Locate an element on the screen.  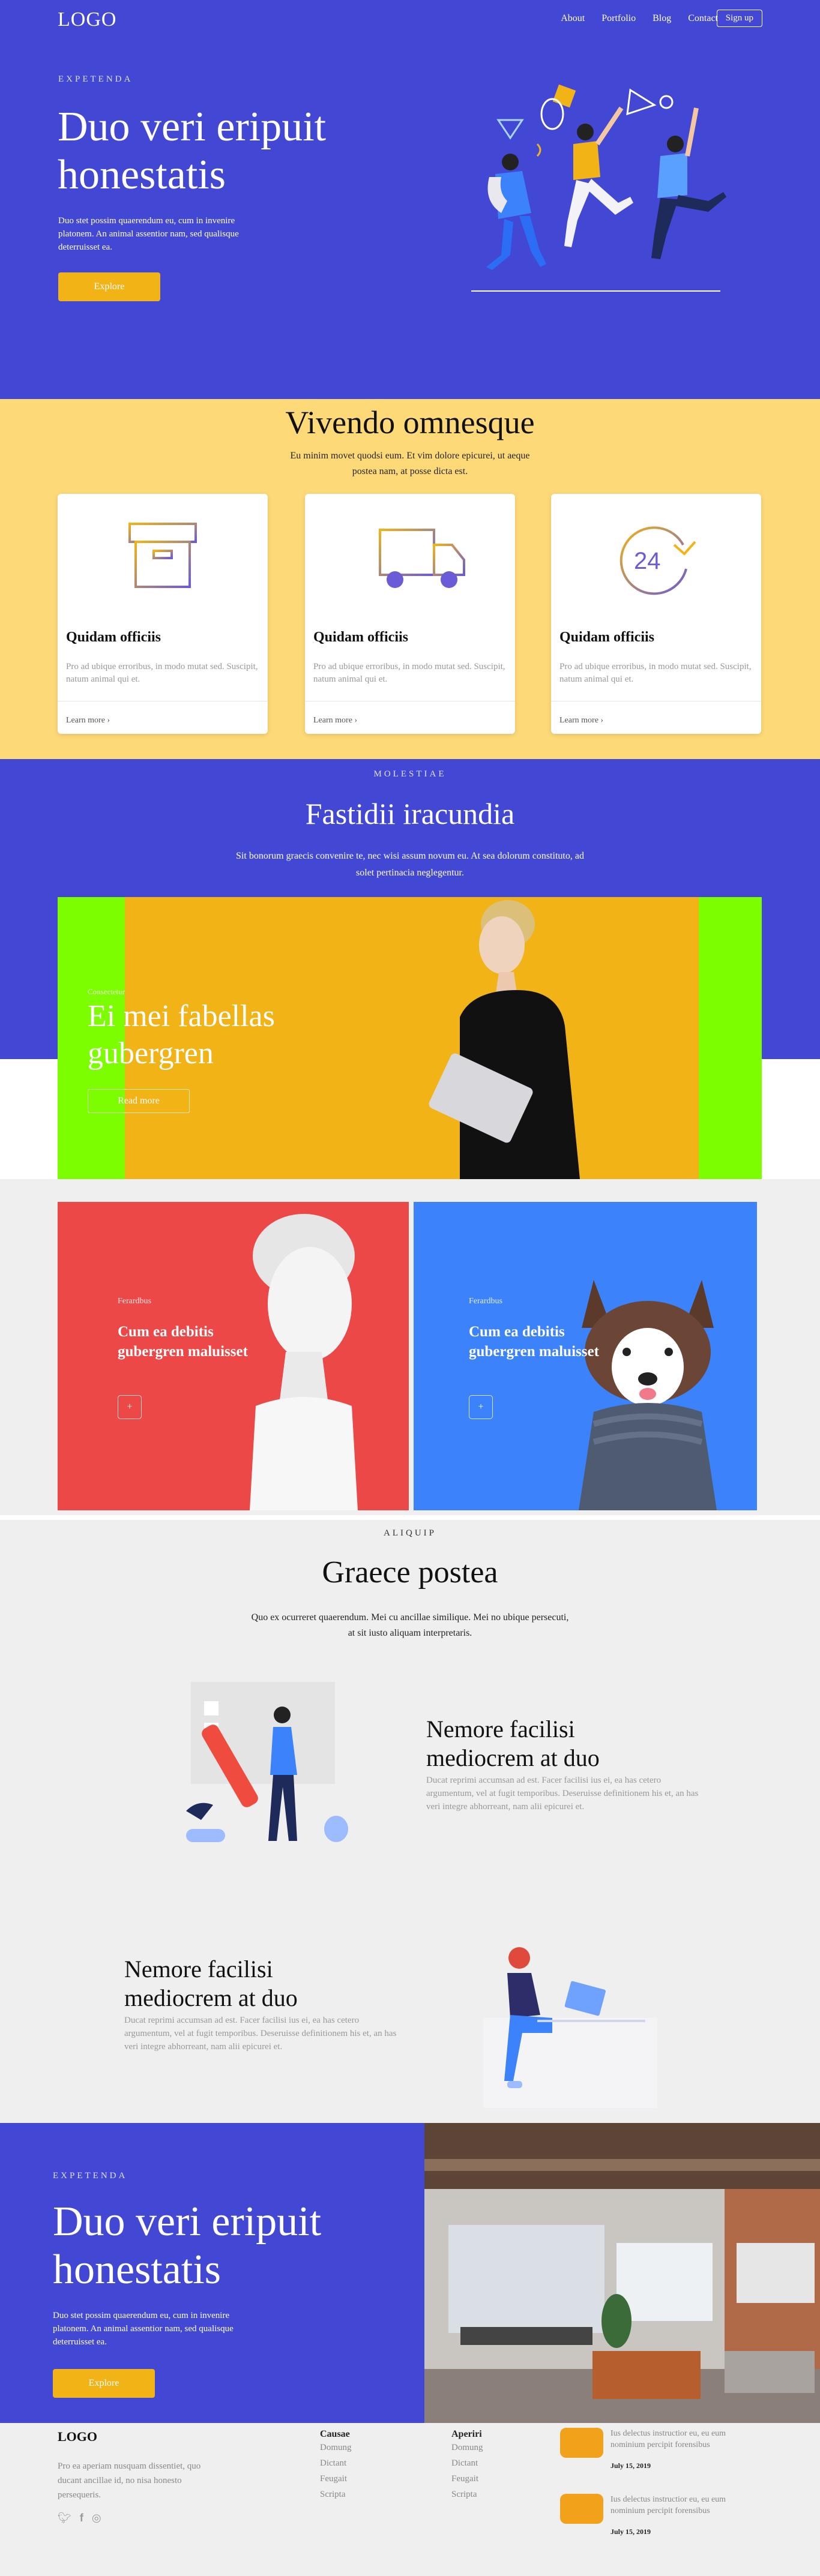
social-icons: 🐦︎ f ◎ is located at coordinates (79, 2518).